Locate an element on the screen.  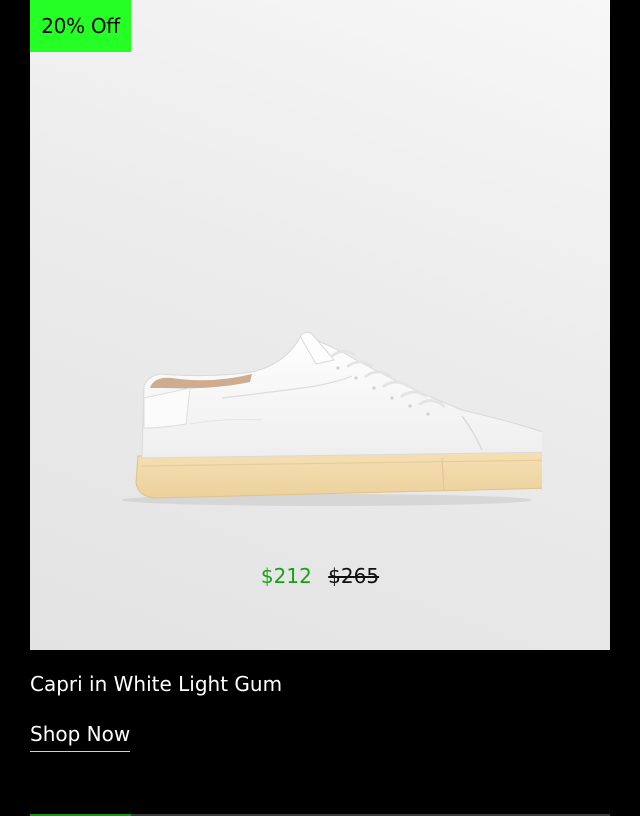
original-price: $265 is located at coordinates (354, 576).